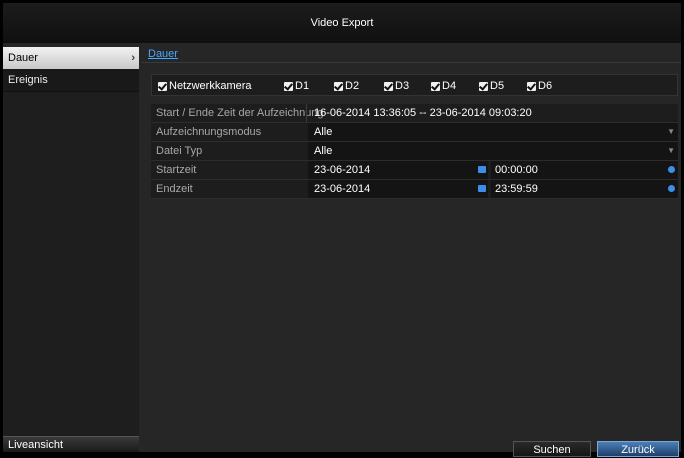 This screenshot has height=458, width=684. Describe the element at coordinates (545, 86) in the screenshot. I see `channel-label: D6` at that location.